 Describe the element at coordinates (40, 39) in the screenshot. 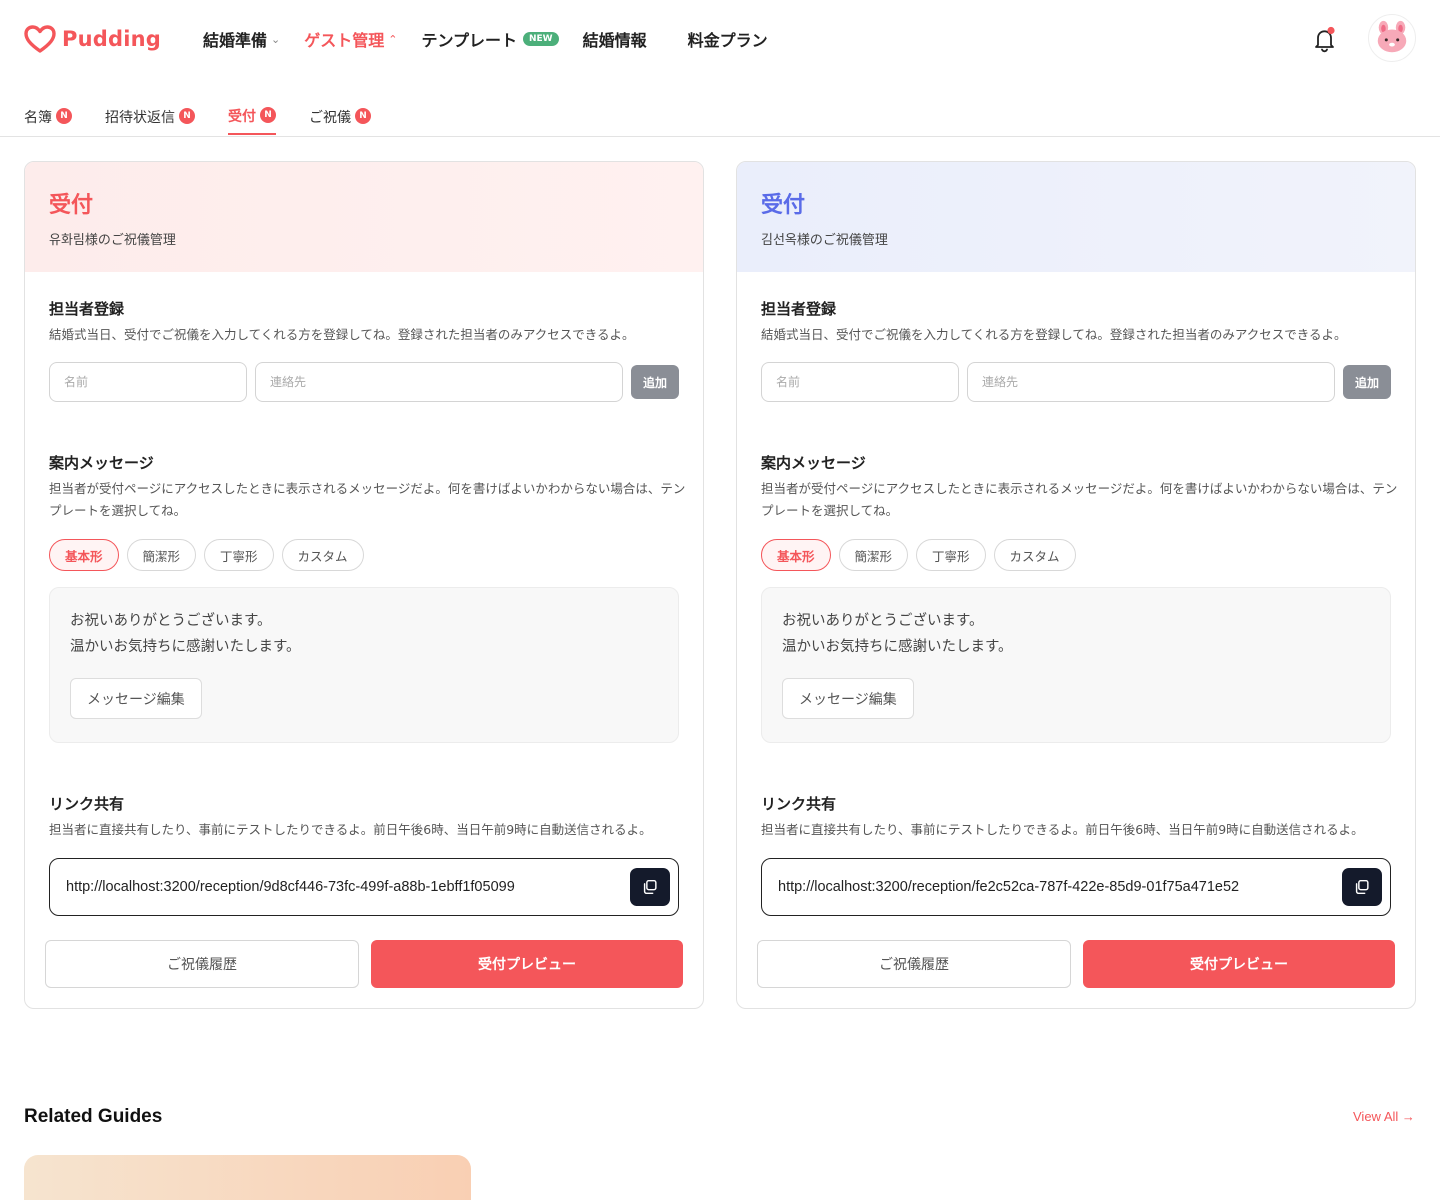

I see `heart-logo-icon` at that location.